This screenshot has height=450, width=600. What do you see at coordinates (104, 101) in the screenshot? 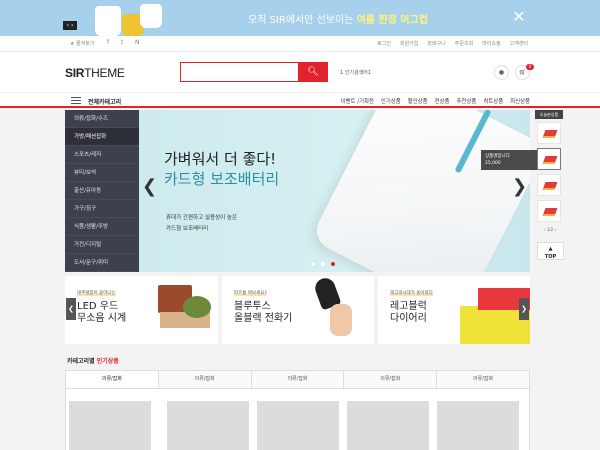
I see `all-categories-button: 전체카테고리` at bounding box center [104, 101].